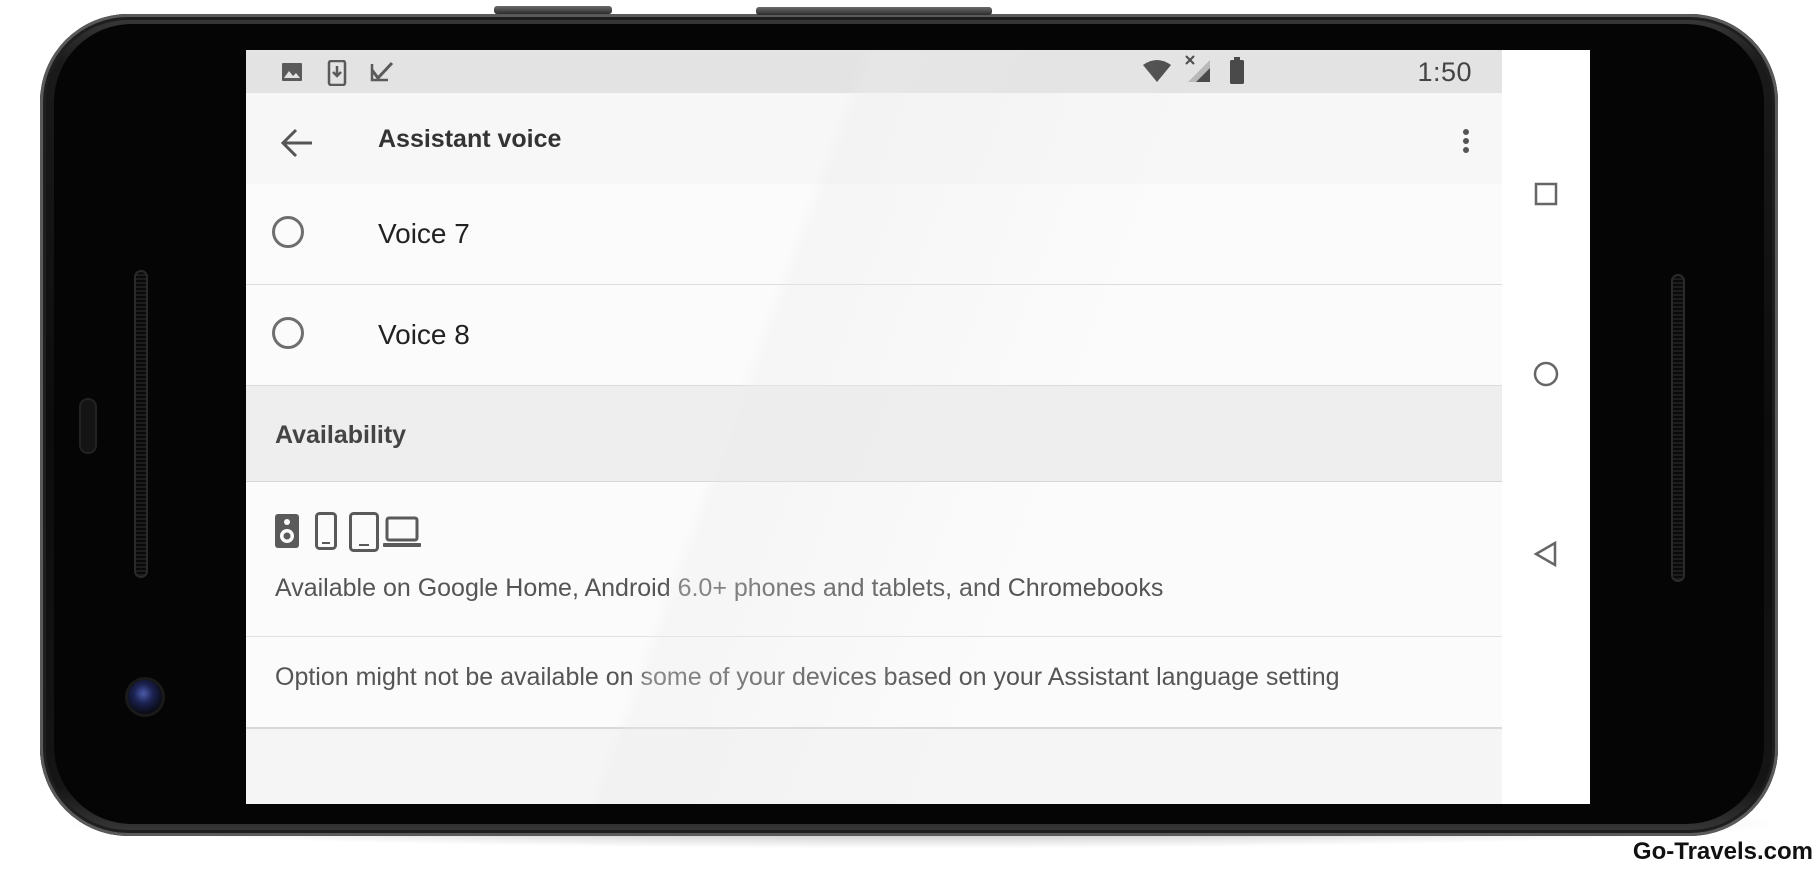  What do you see at coordinates (1546, 374) in the screenshot?
I see `home-circle-icon` at bounding box center [1546, 374].